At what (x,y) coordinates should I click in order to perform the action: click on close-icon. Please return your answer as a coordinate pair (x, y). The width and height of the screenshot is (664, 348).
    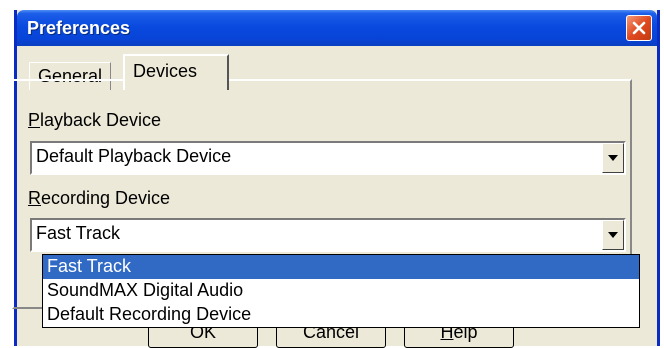
    Looking at the image, I should click on (639, 28).